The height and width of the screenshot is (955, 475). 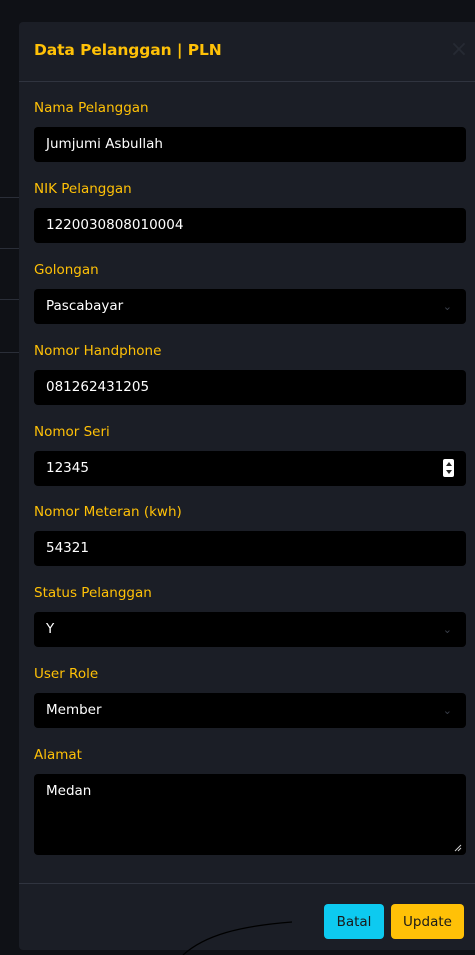 I want to click on alamat-label: Alamat, so click(x=58, y=755).